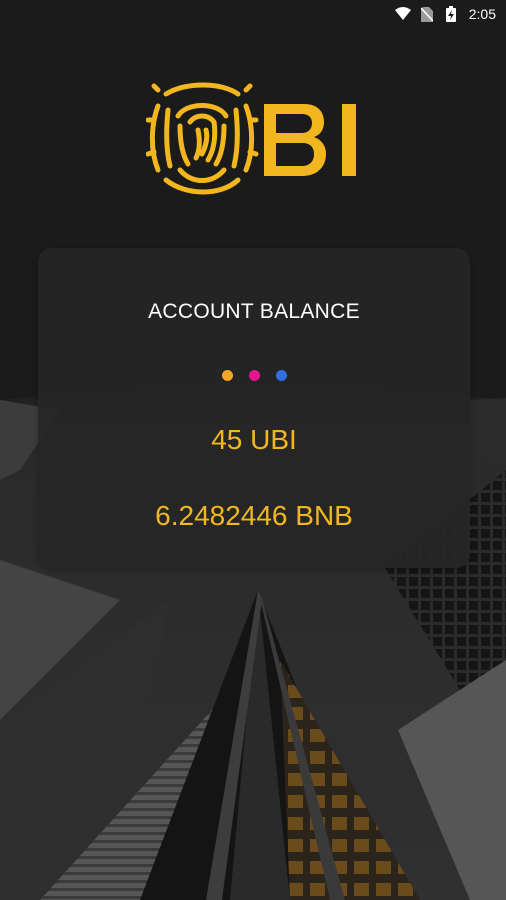 This screenshot has height=900, width=506. What do you see at coordinates (254, 311) in the screenshot?
I see `account-balance-title: ACCOUNT BALANCE` at bounding box center [254, 311].